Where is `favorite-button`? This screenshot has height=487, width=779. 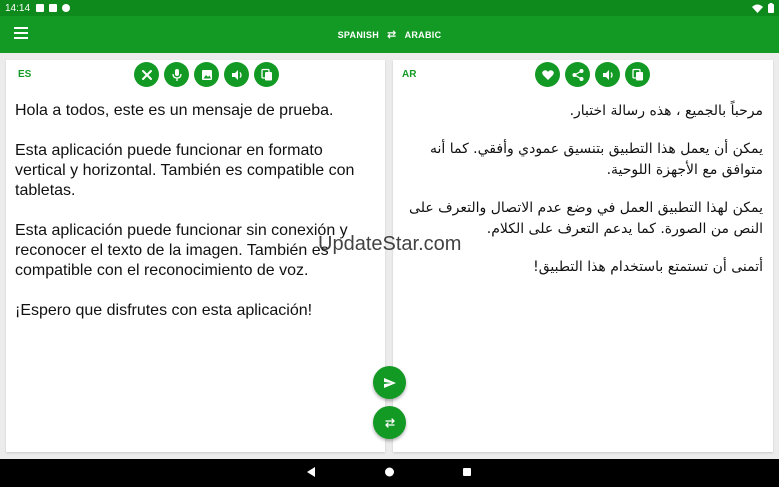
favorite-button is located at coordinates (547, 74).